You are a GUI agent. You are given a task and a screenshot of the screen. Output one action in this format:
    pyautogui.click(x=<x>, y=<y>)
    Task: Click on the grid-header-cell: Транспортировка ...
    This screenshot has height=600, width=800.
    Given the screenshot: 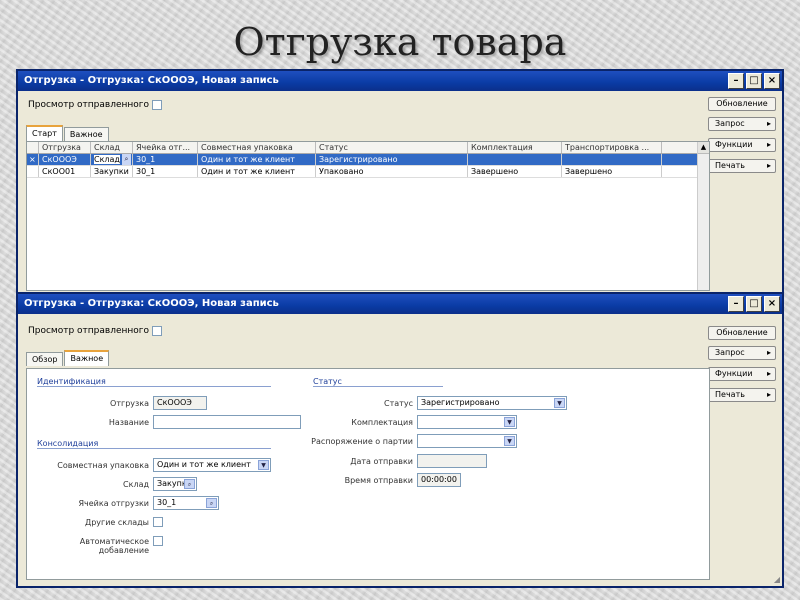 What is the action you would take?
    pyautogui.click(x=612, y=147)
    